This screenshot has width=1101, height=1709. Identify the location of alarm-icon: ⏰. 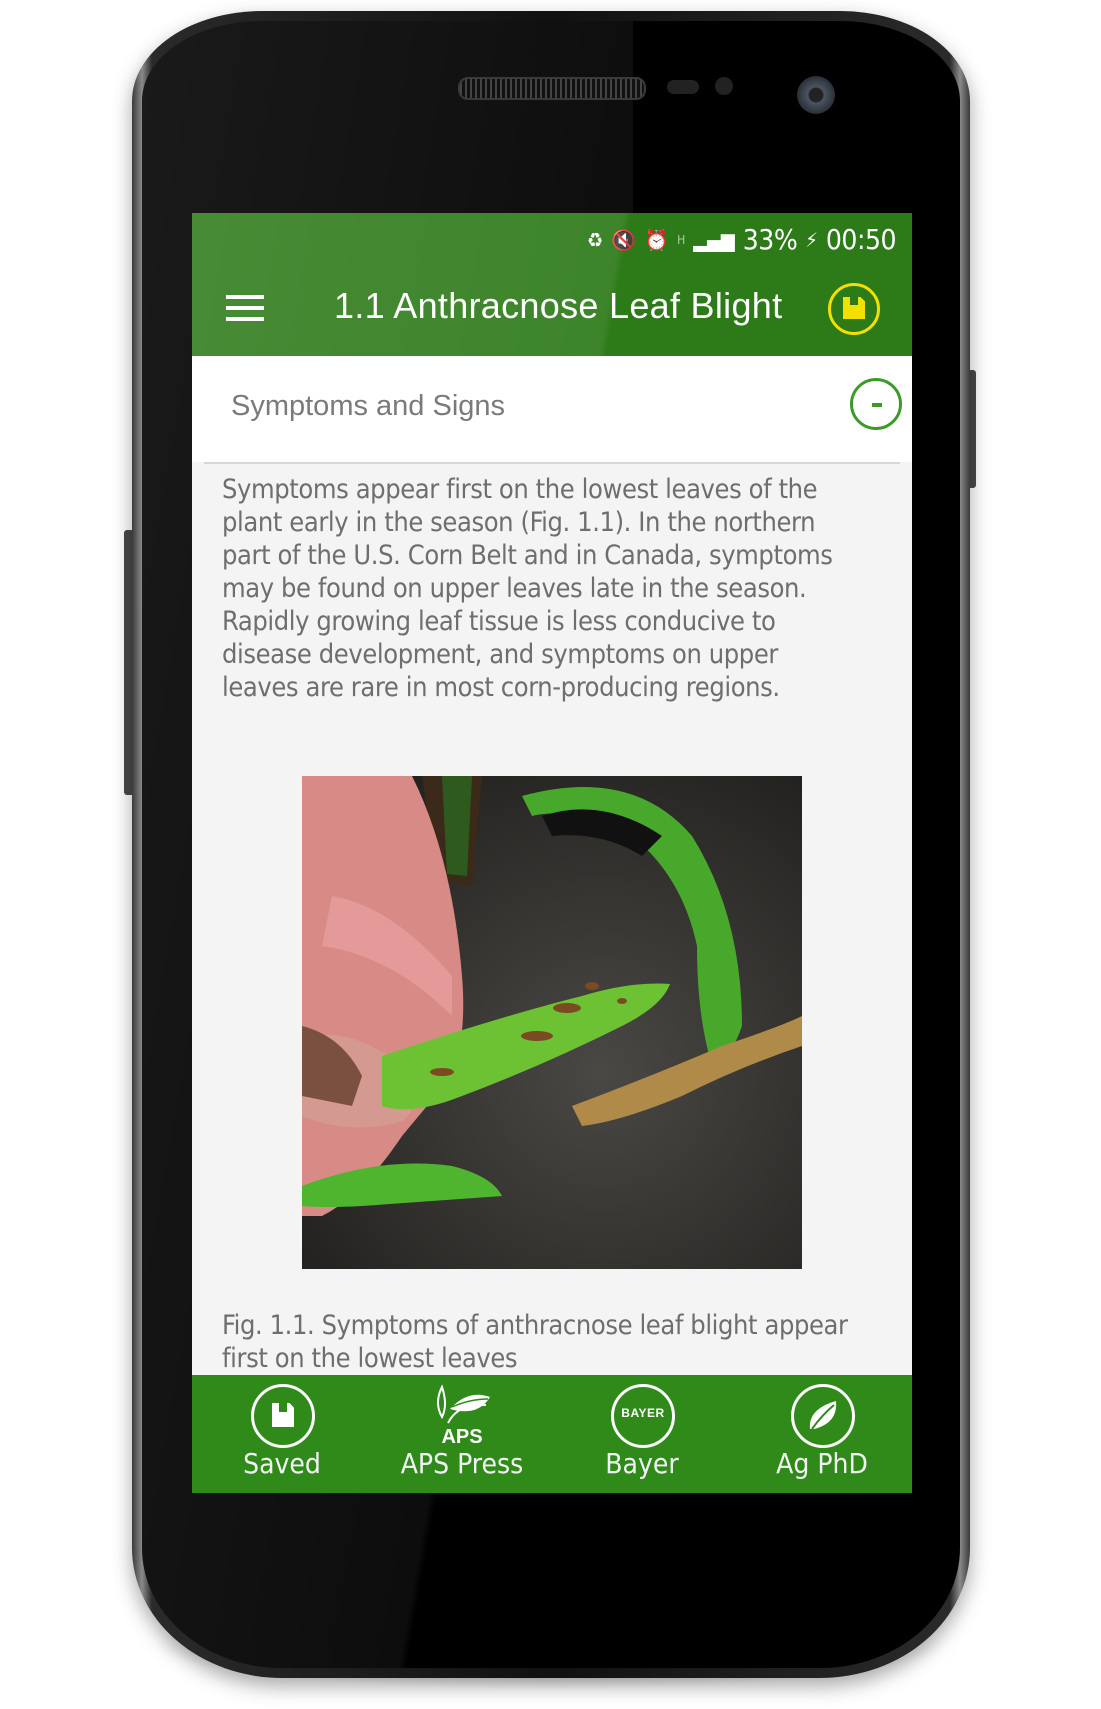
(657, 239).